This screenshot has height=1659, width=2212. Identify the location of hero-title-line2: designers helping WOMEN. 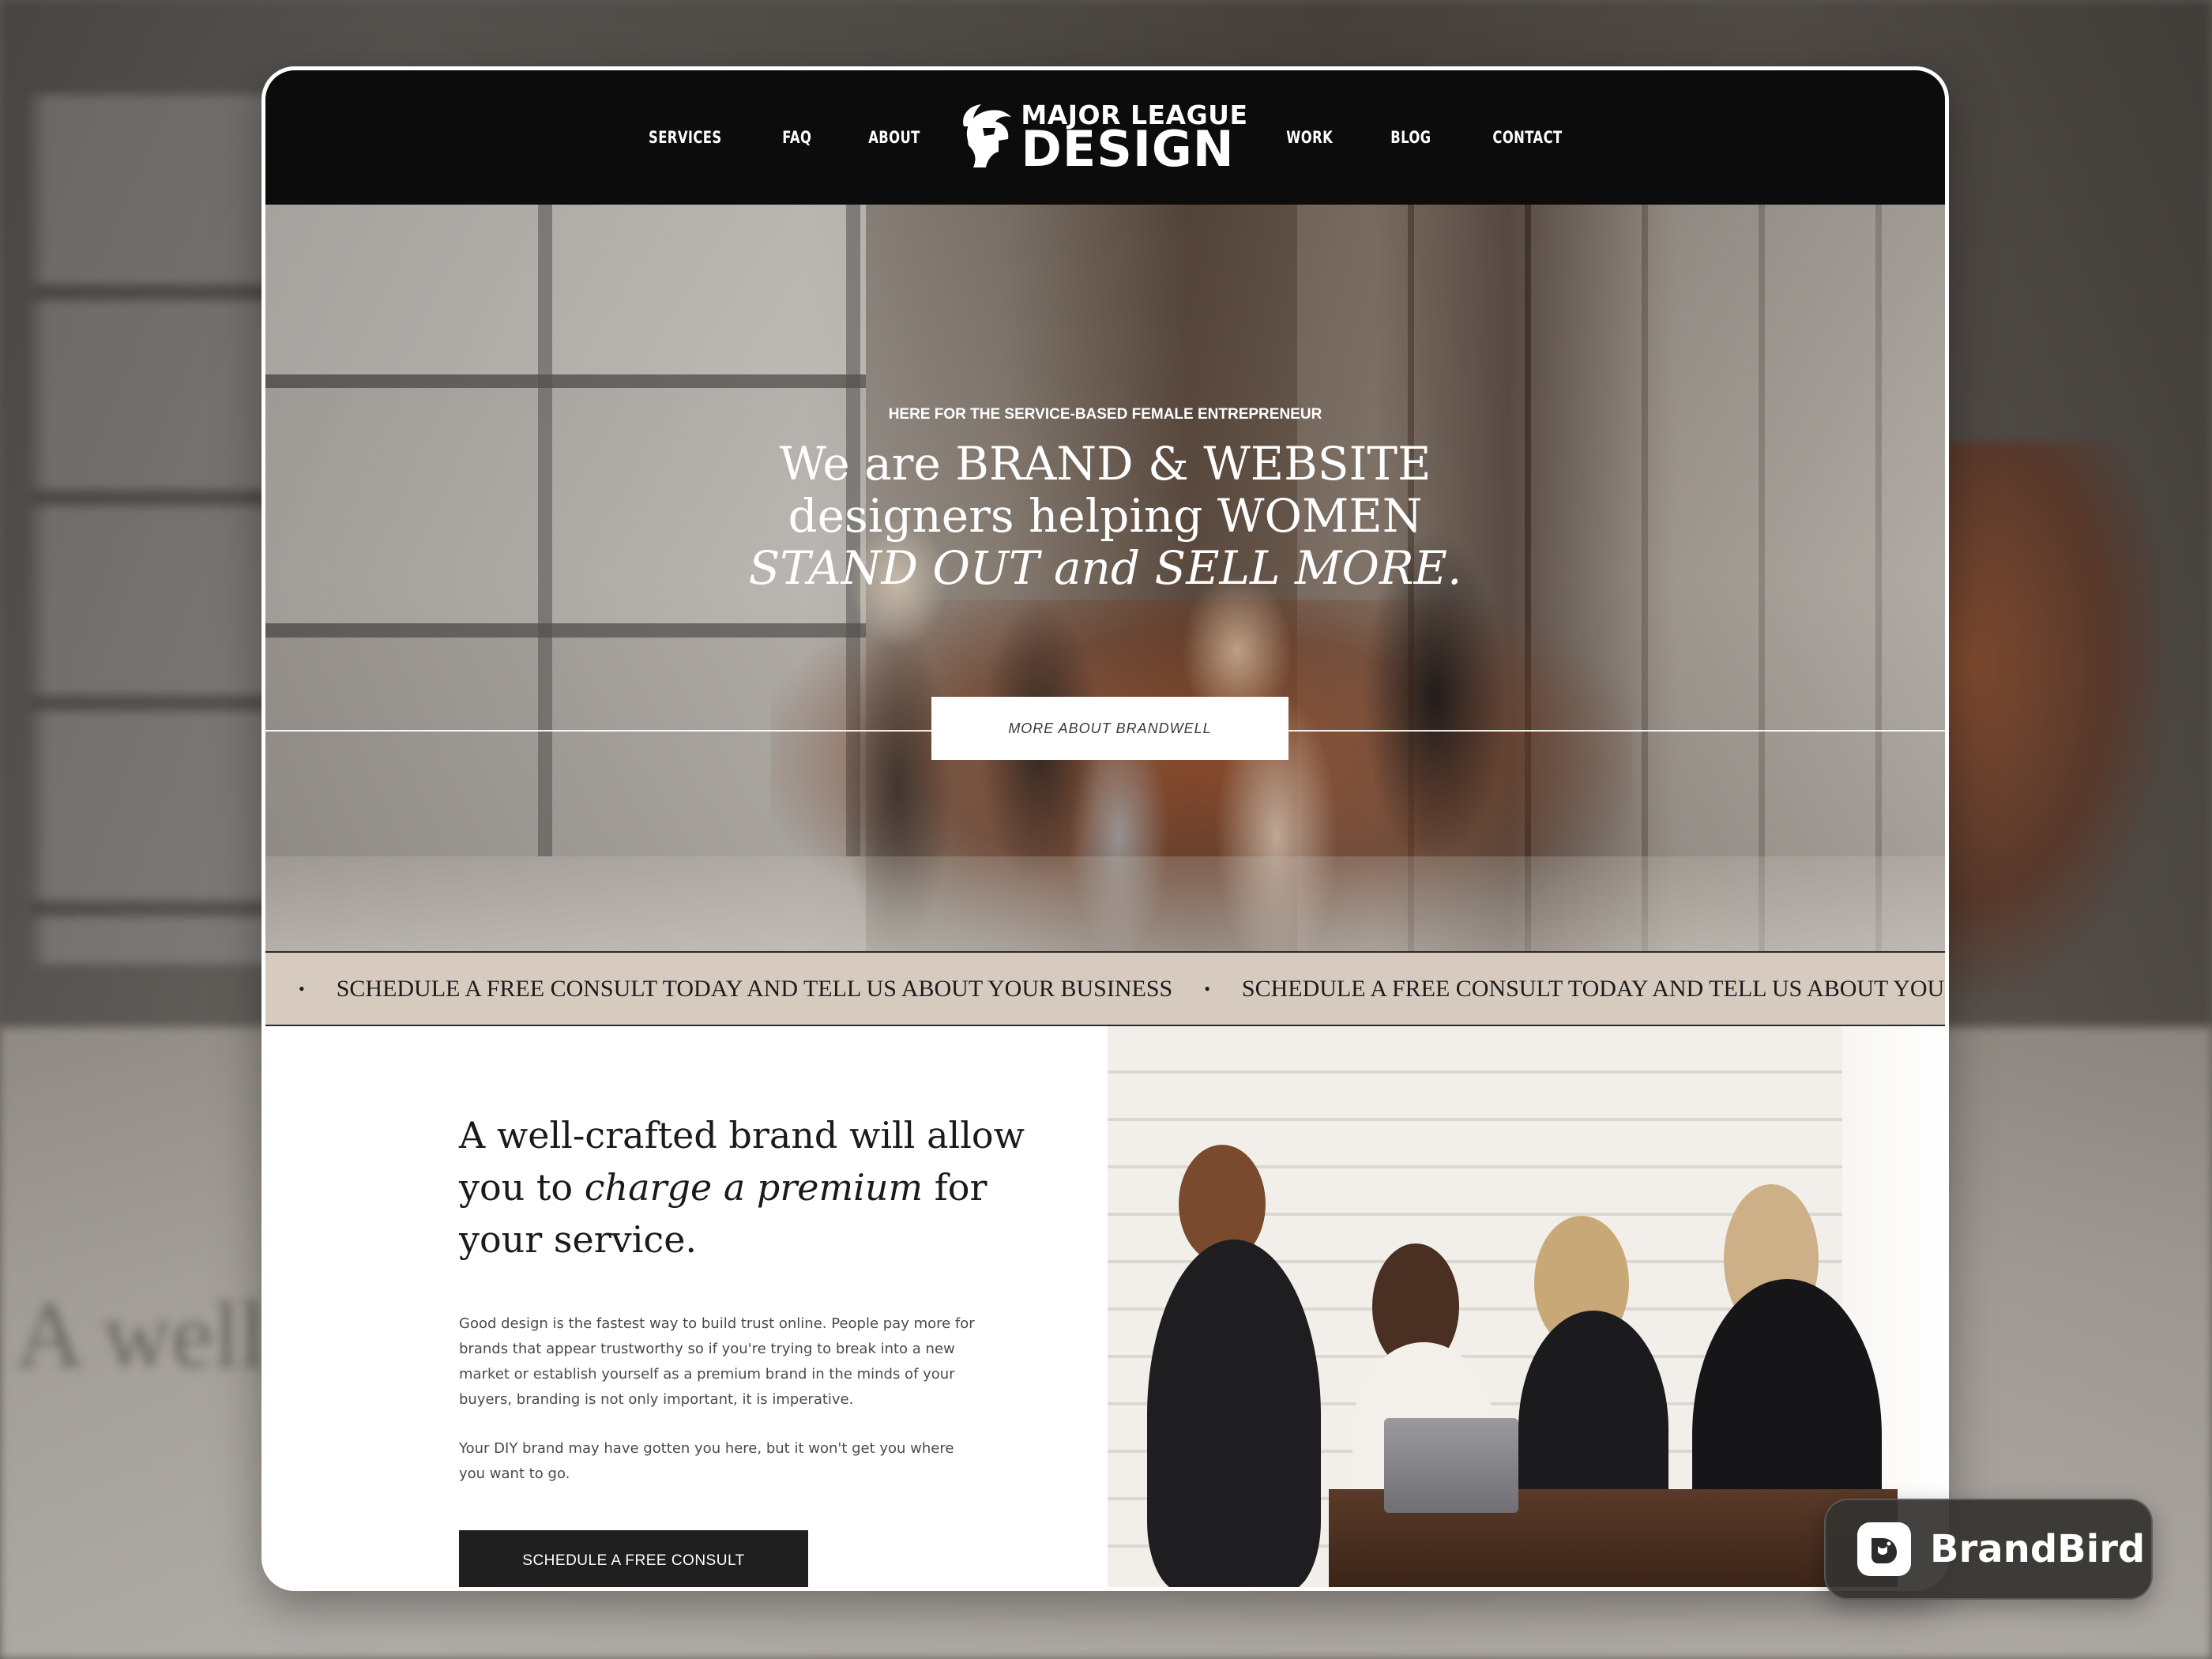
(1105, 516).